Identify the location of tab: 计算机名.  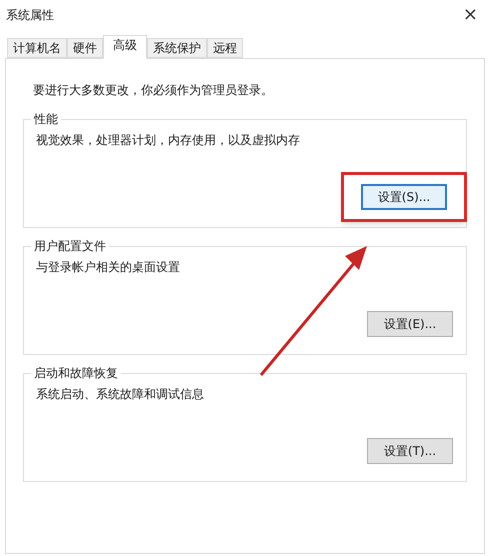
(37, 48).